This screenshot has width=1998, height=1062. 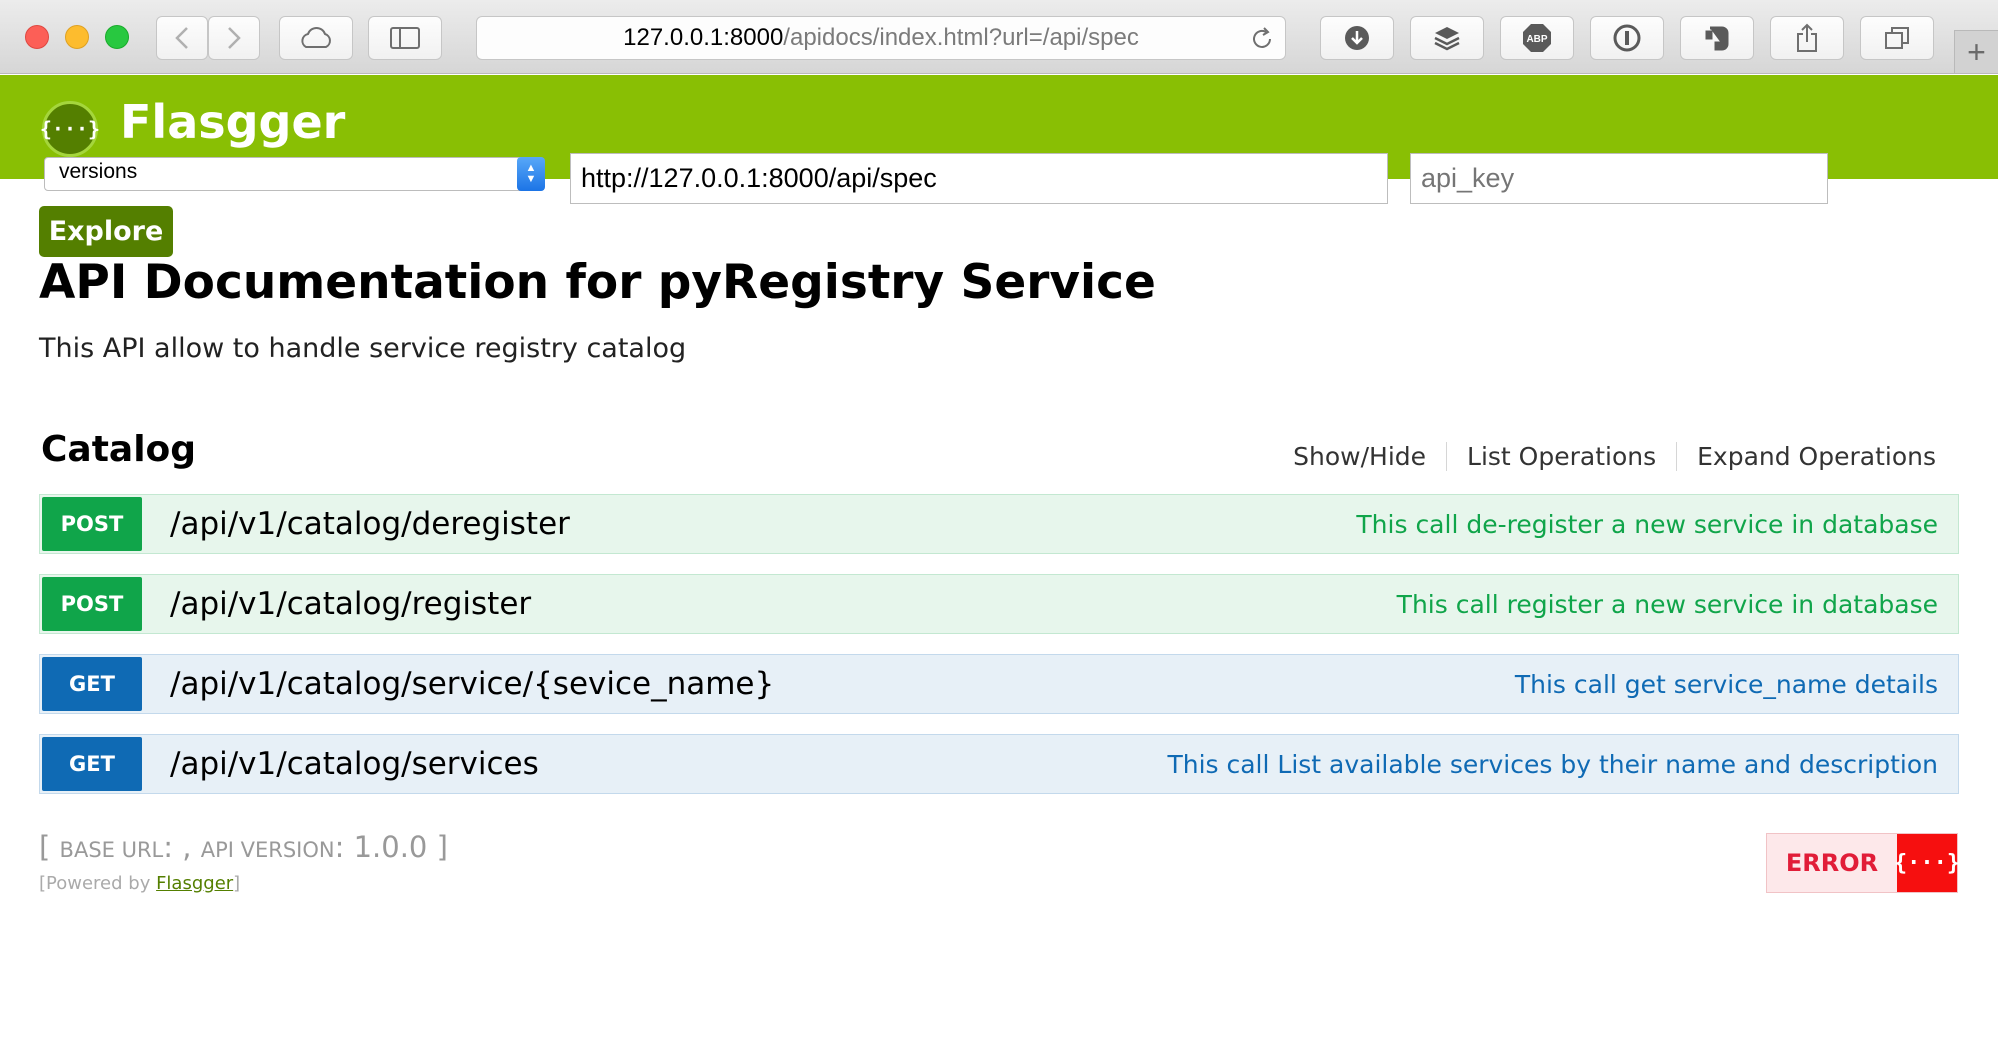 I want to click on operation-summary: This call get service_name details, so click(x=1726, y=684).